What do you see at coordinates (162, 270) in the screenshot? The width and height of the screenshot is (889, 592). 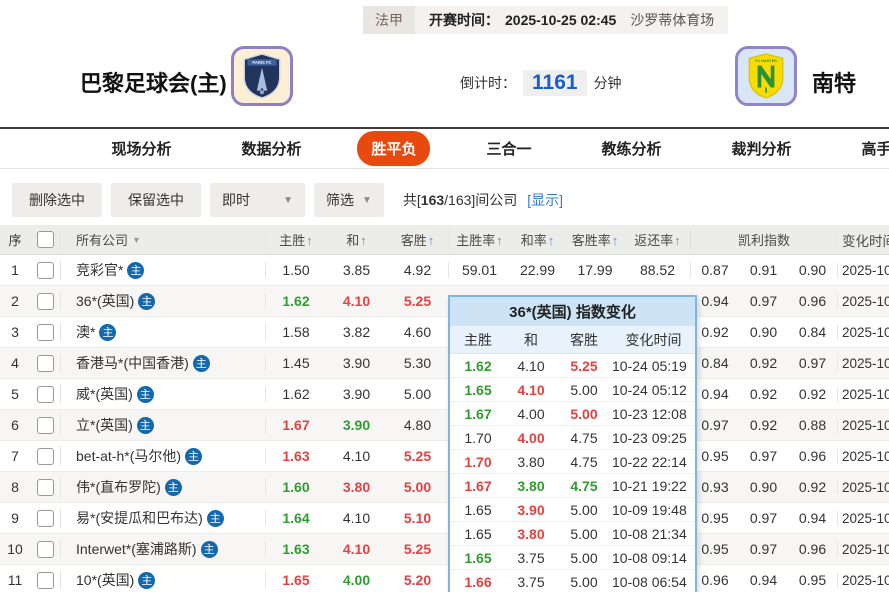 I see `company-cell: 竞彩官* 主` at bounding box center [162, 270].